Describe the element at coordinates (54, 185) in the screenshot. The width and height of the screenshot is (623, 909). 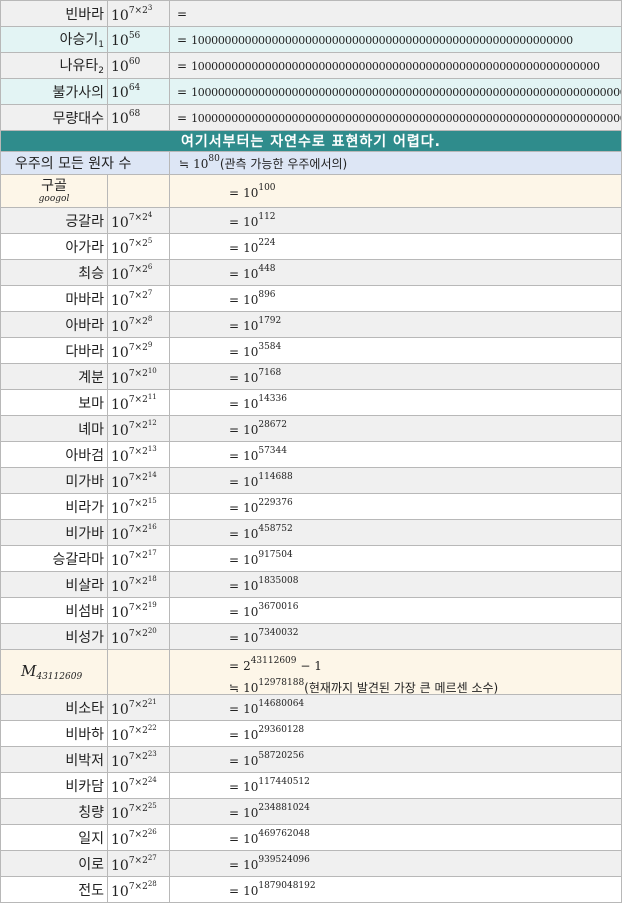
I see `googol-korean: 구골` at that location.